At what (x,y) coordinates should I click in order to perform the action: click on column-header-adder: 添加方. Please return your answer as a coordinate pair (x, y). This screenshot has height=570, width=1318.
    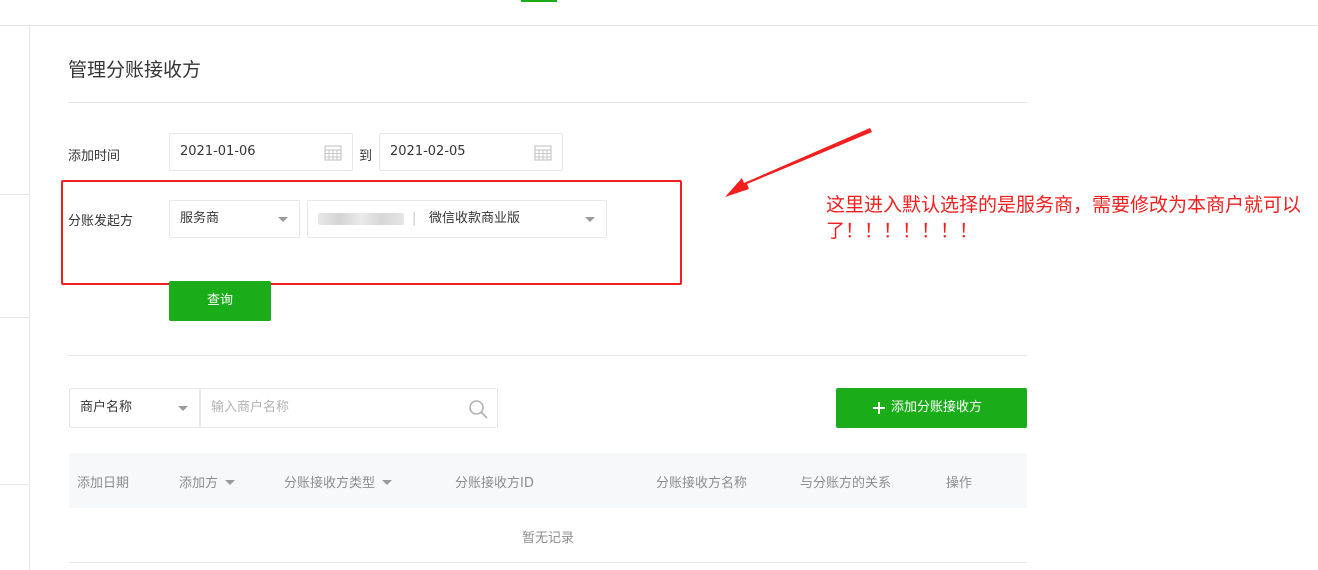
    Looking at the image, I should click on (207, 481).